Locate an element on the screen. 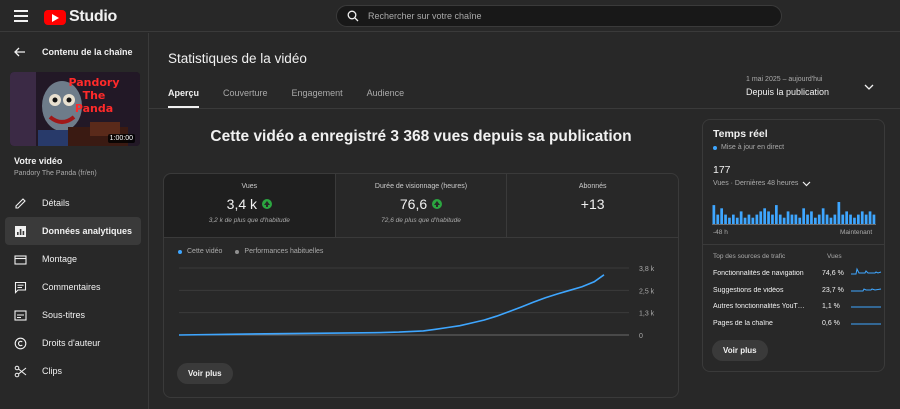 The height and width of the screenshot is (409, 900). metric-comparison: 3,2 k de plus que d'habitude is located at coordinates (249, 220).